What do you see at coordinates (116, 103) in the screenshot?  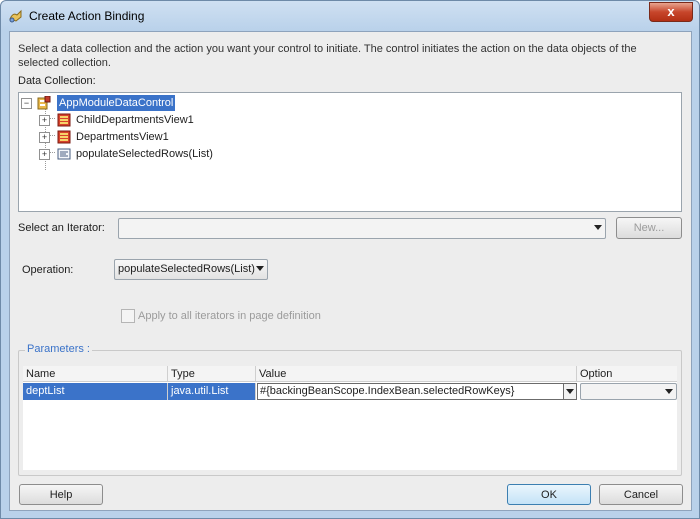 I see `tree-node-label: AppModuleDataControl` at bounding box center [116, 103].